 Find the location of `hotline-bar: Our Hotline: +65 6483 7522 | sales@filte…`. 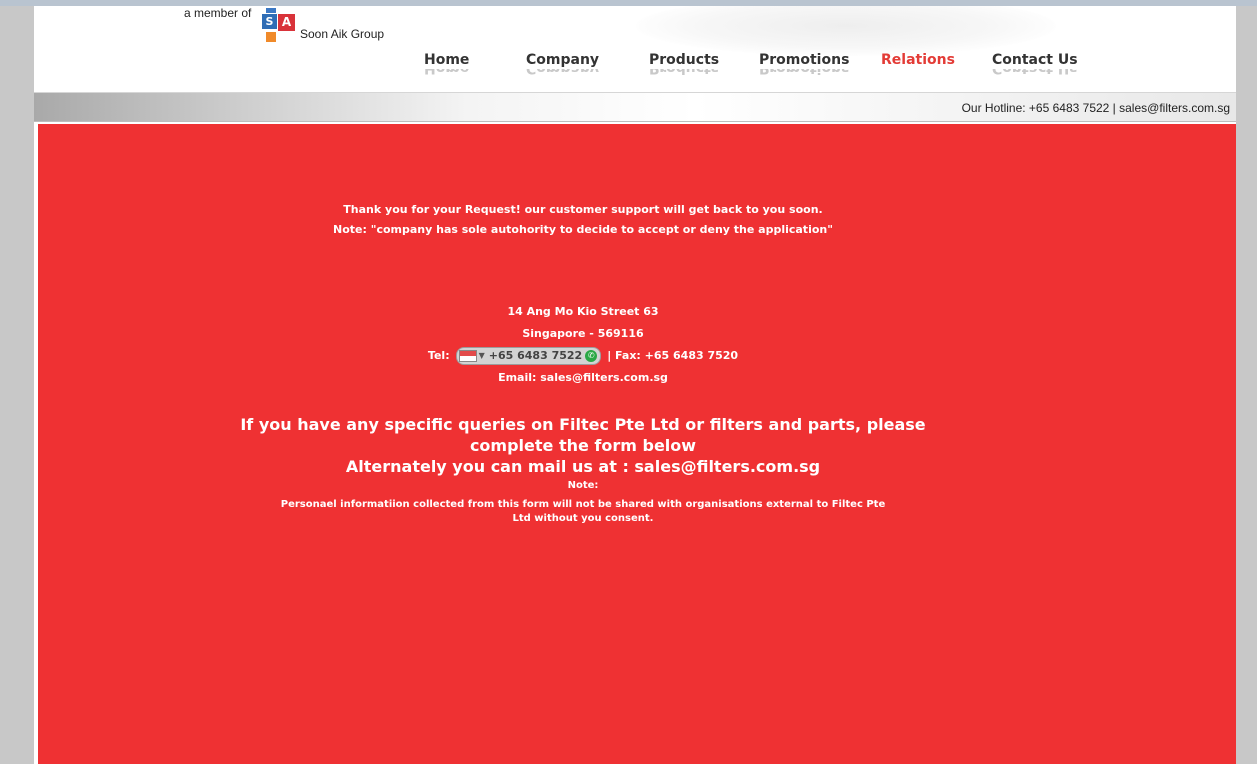

hotline-bar: Our Hotline: +65 6483 7522 | sales@filte… is located at coordinates (635, 107).